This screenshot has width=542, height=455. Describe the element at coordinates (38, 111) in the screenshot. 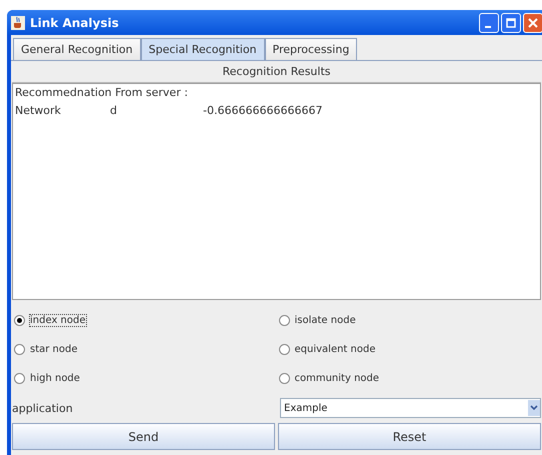

I see `result-value: Network` at that location.